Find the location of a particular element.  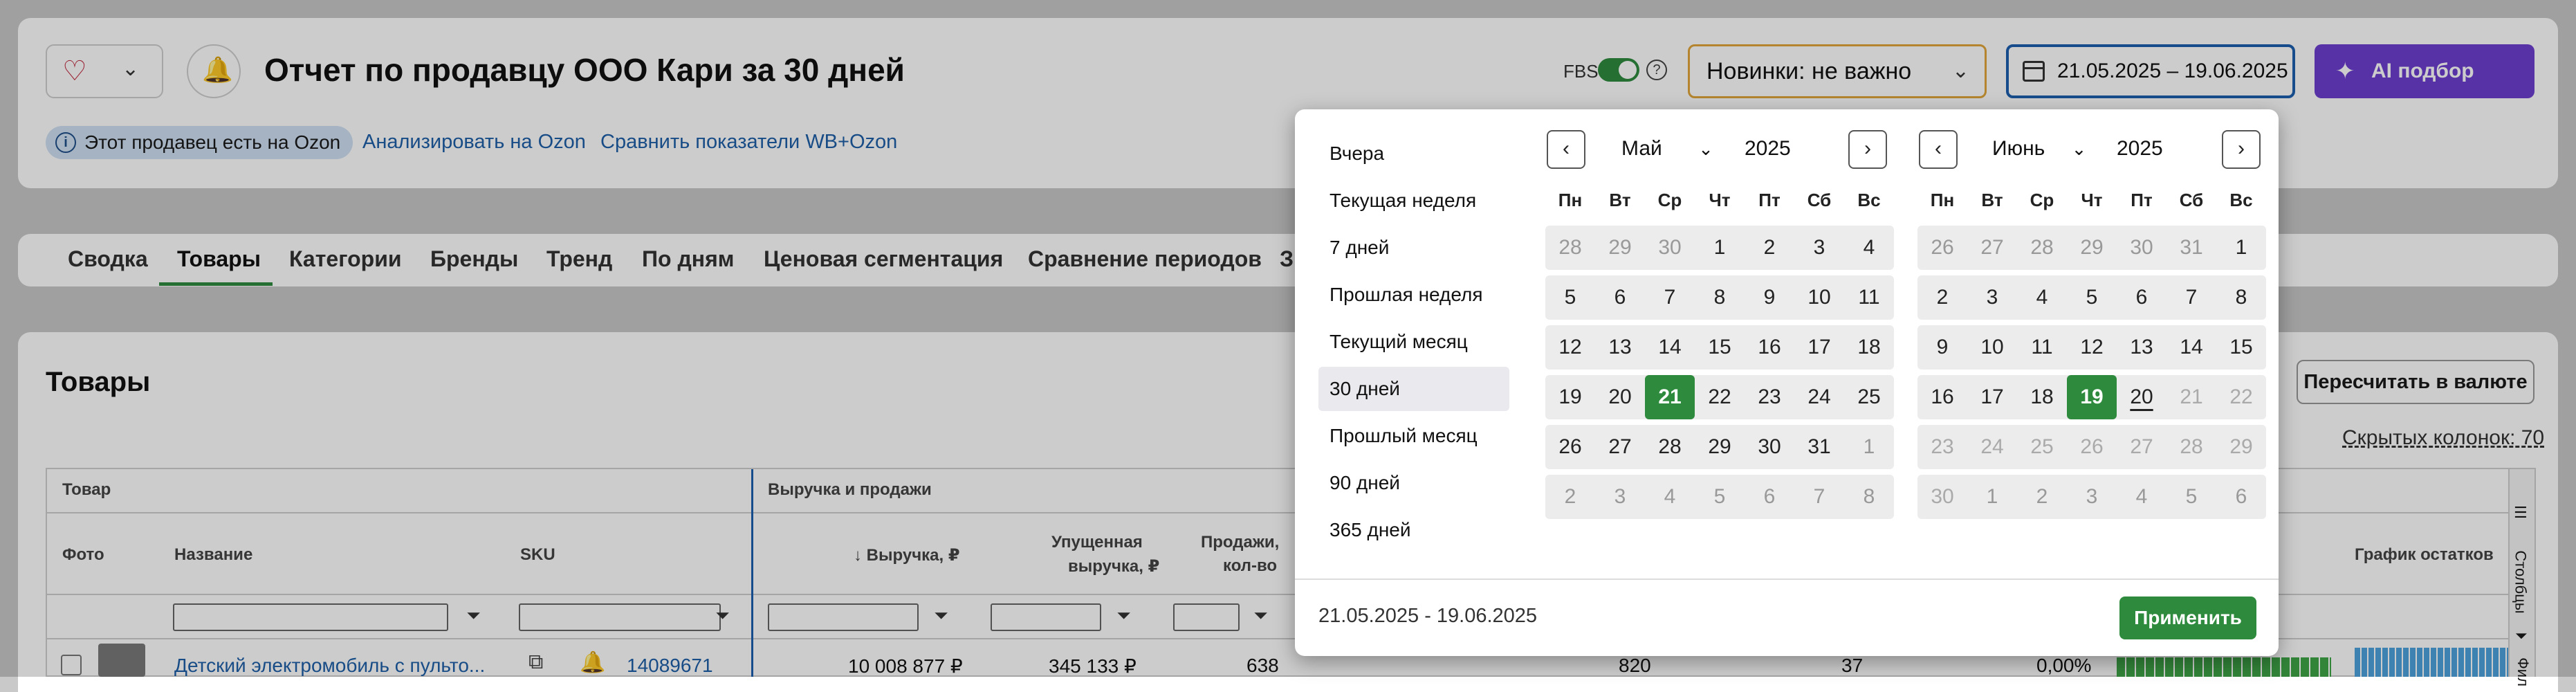

prev-month-button-right: ‹ is located at coordinates (1938, 149).